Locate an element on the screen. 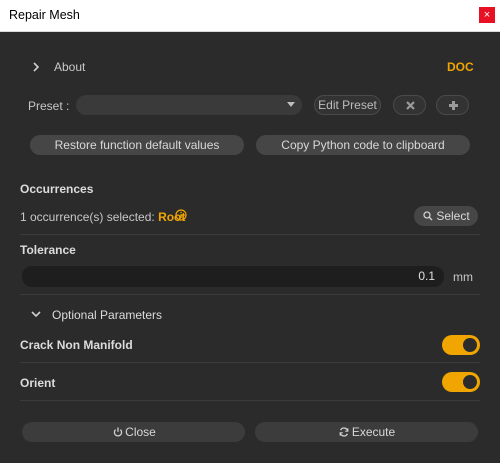 This screenshot has width=500, height=463. delete-preset-button is located at coordinates (409, 105).